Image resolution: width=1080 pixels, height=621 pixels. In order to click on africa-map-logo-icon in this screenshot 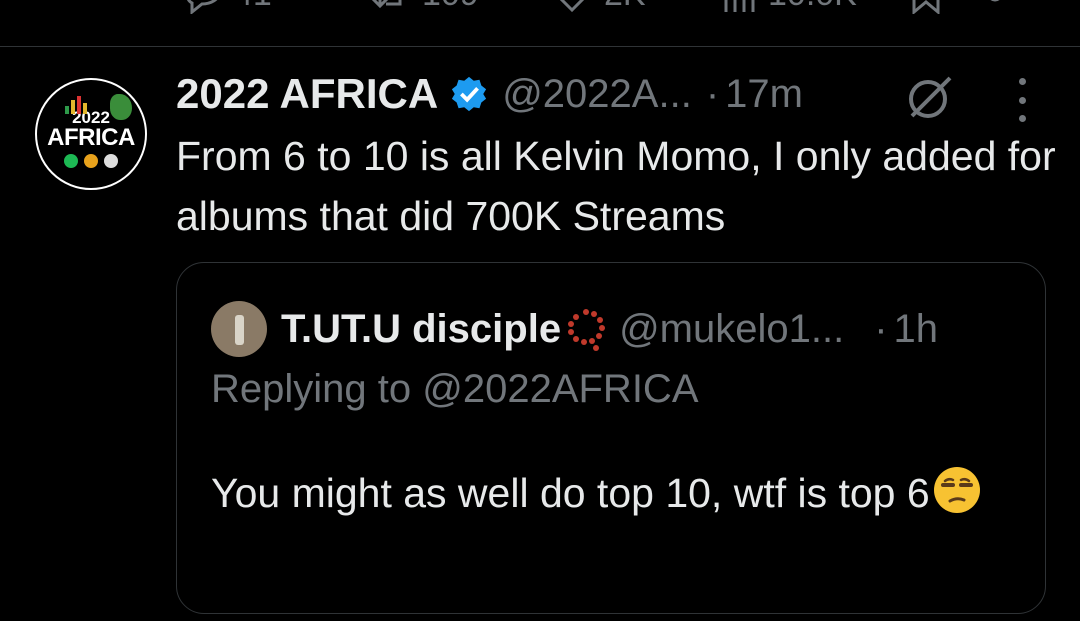, I will do `click(121, 107)`.